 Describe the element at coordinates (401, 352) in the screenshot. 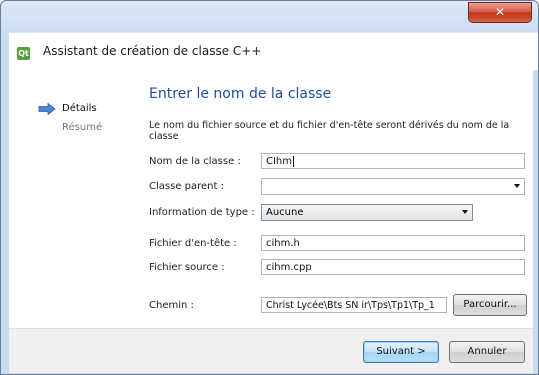

I see `next-button: Suivant >` at that location.